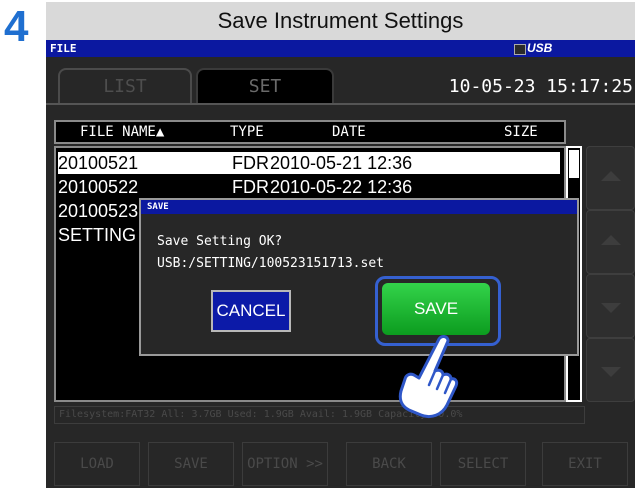 This screenshot has width=635, height=488. What do you see at coordinates (98, 163) in the screenshot?
I see `file-row-name: 20100521` at bounding box center [98, 163].